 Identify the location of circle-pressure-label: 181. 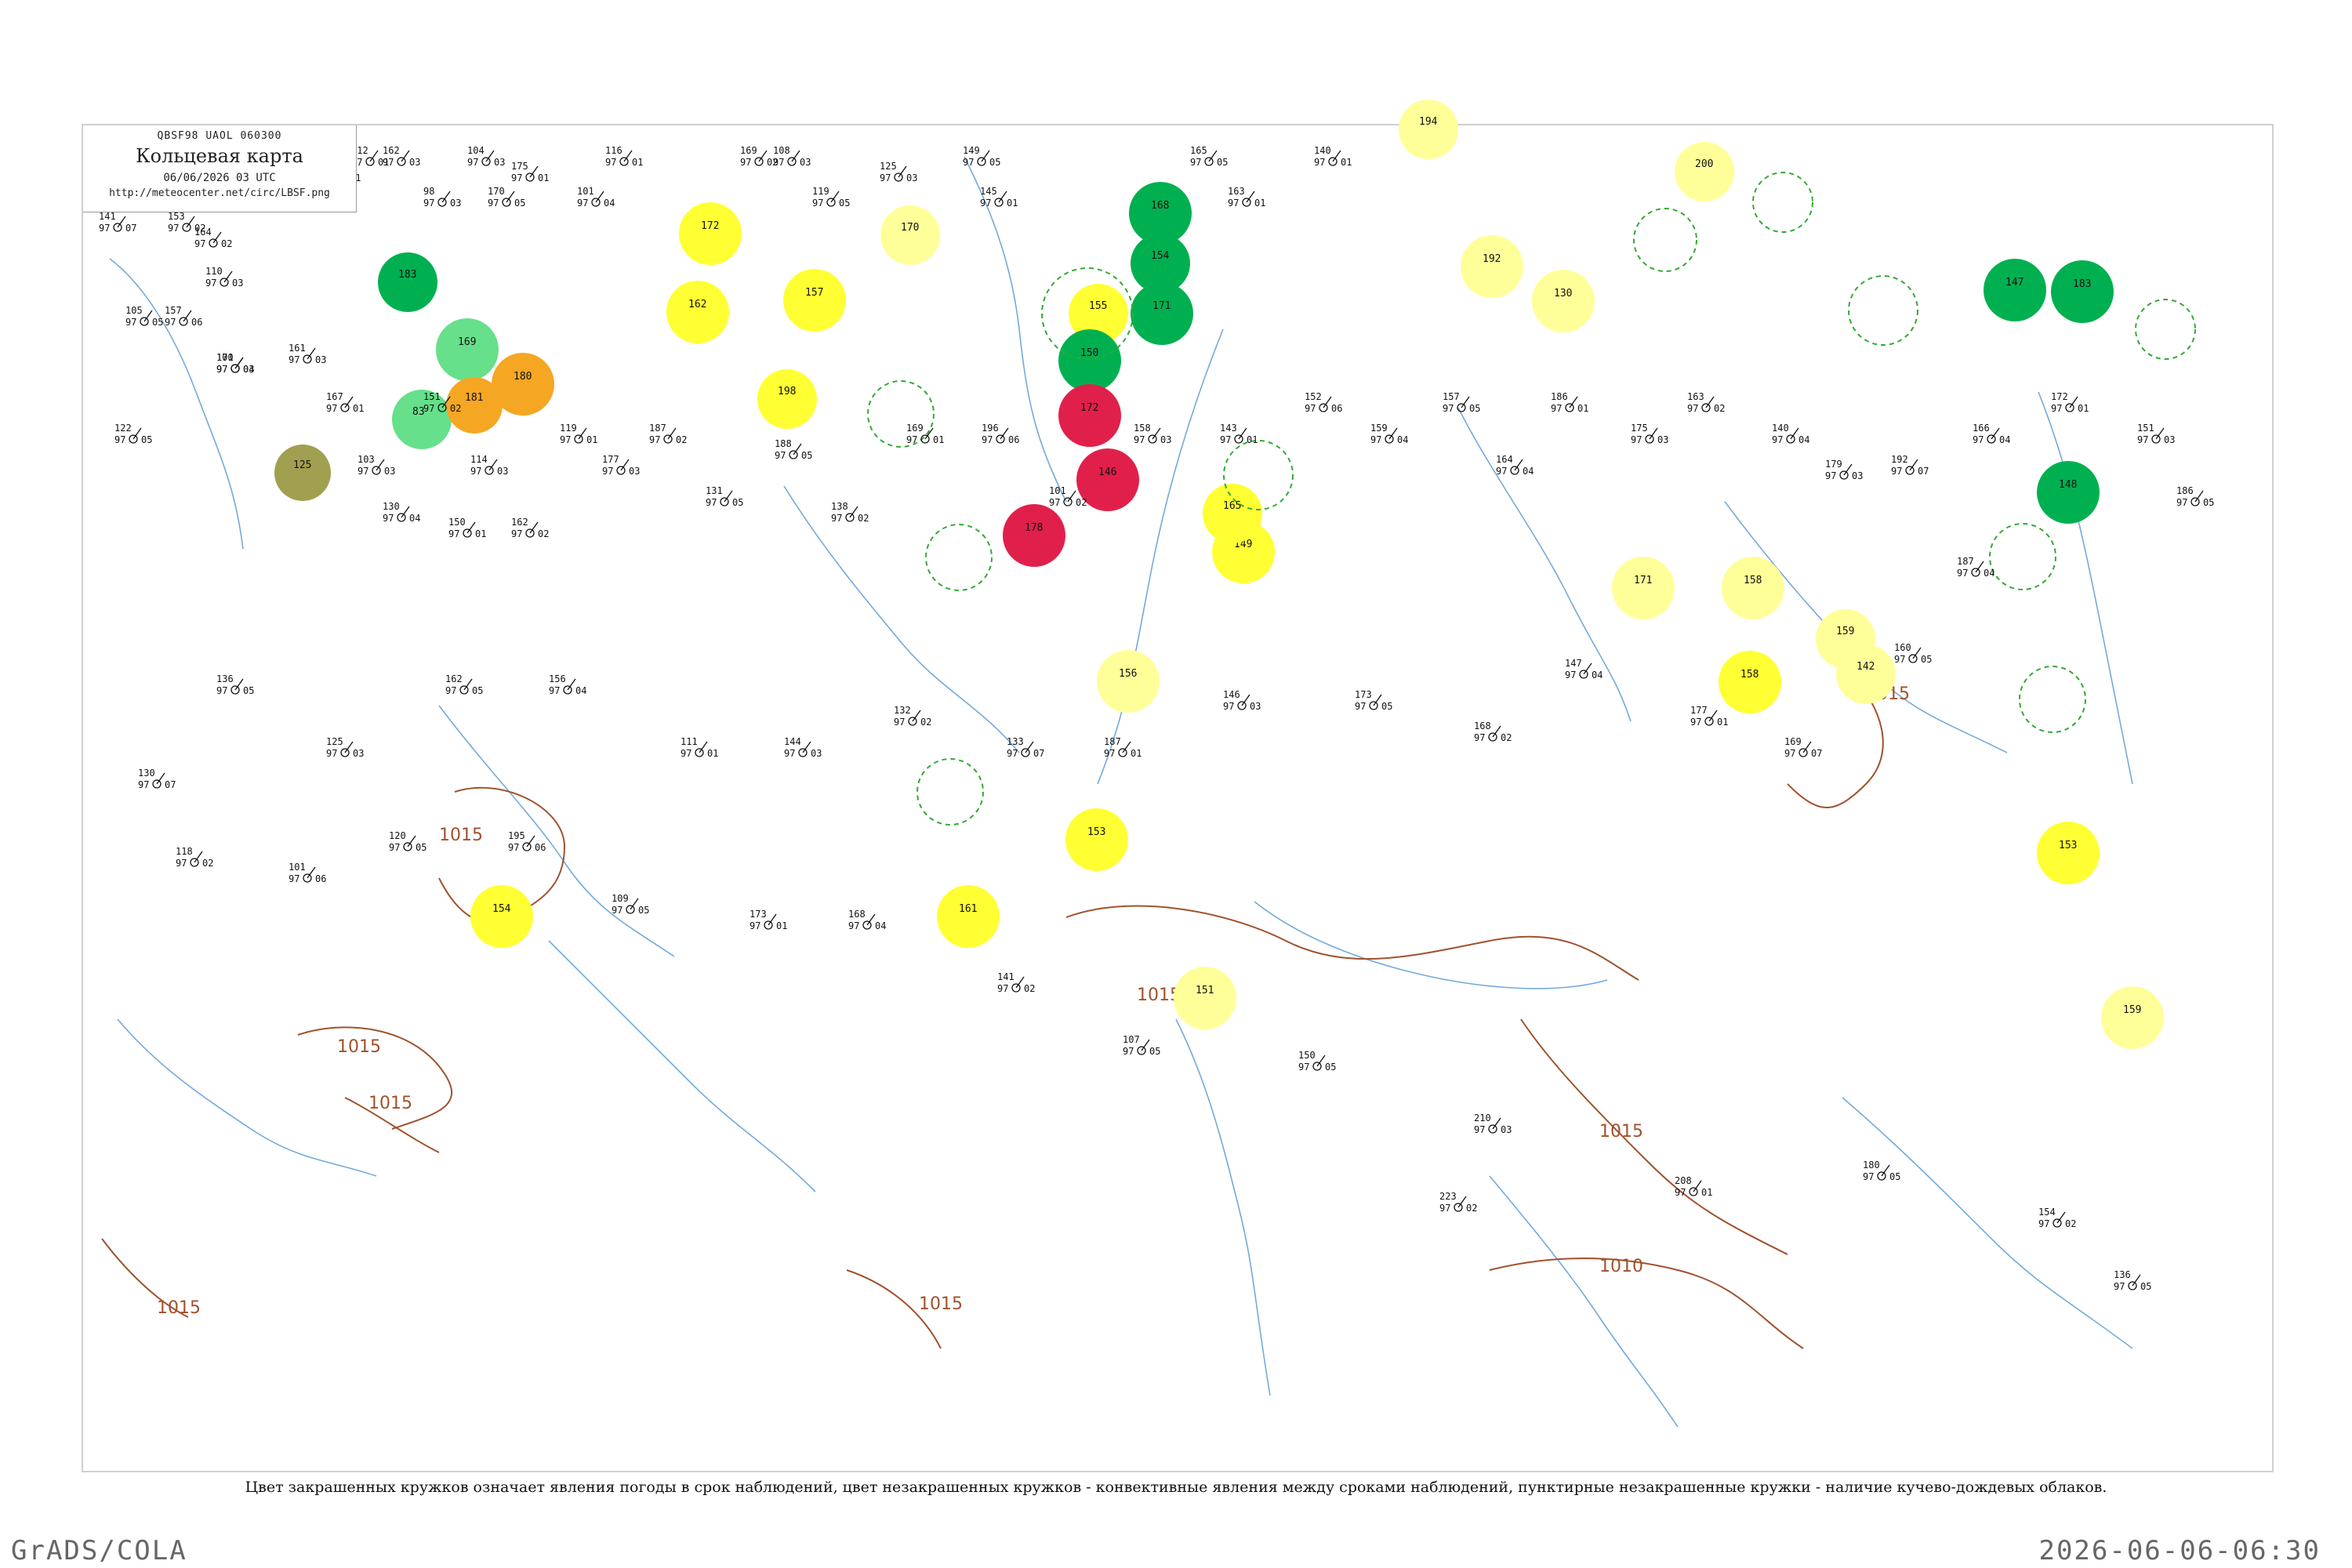
(474, 398).